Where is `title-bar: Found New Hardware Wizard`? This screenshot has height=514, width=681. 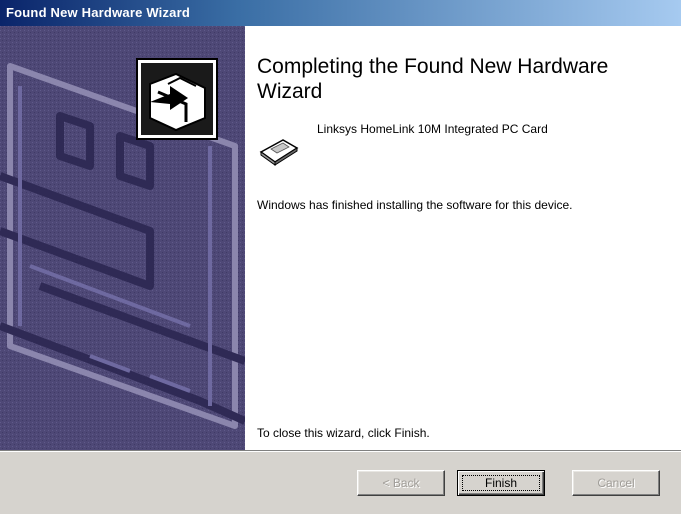
title-bar: Found New Hardware Wizard is located at coordinates (340, 13).